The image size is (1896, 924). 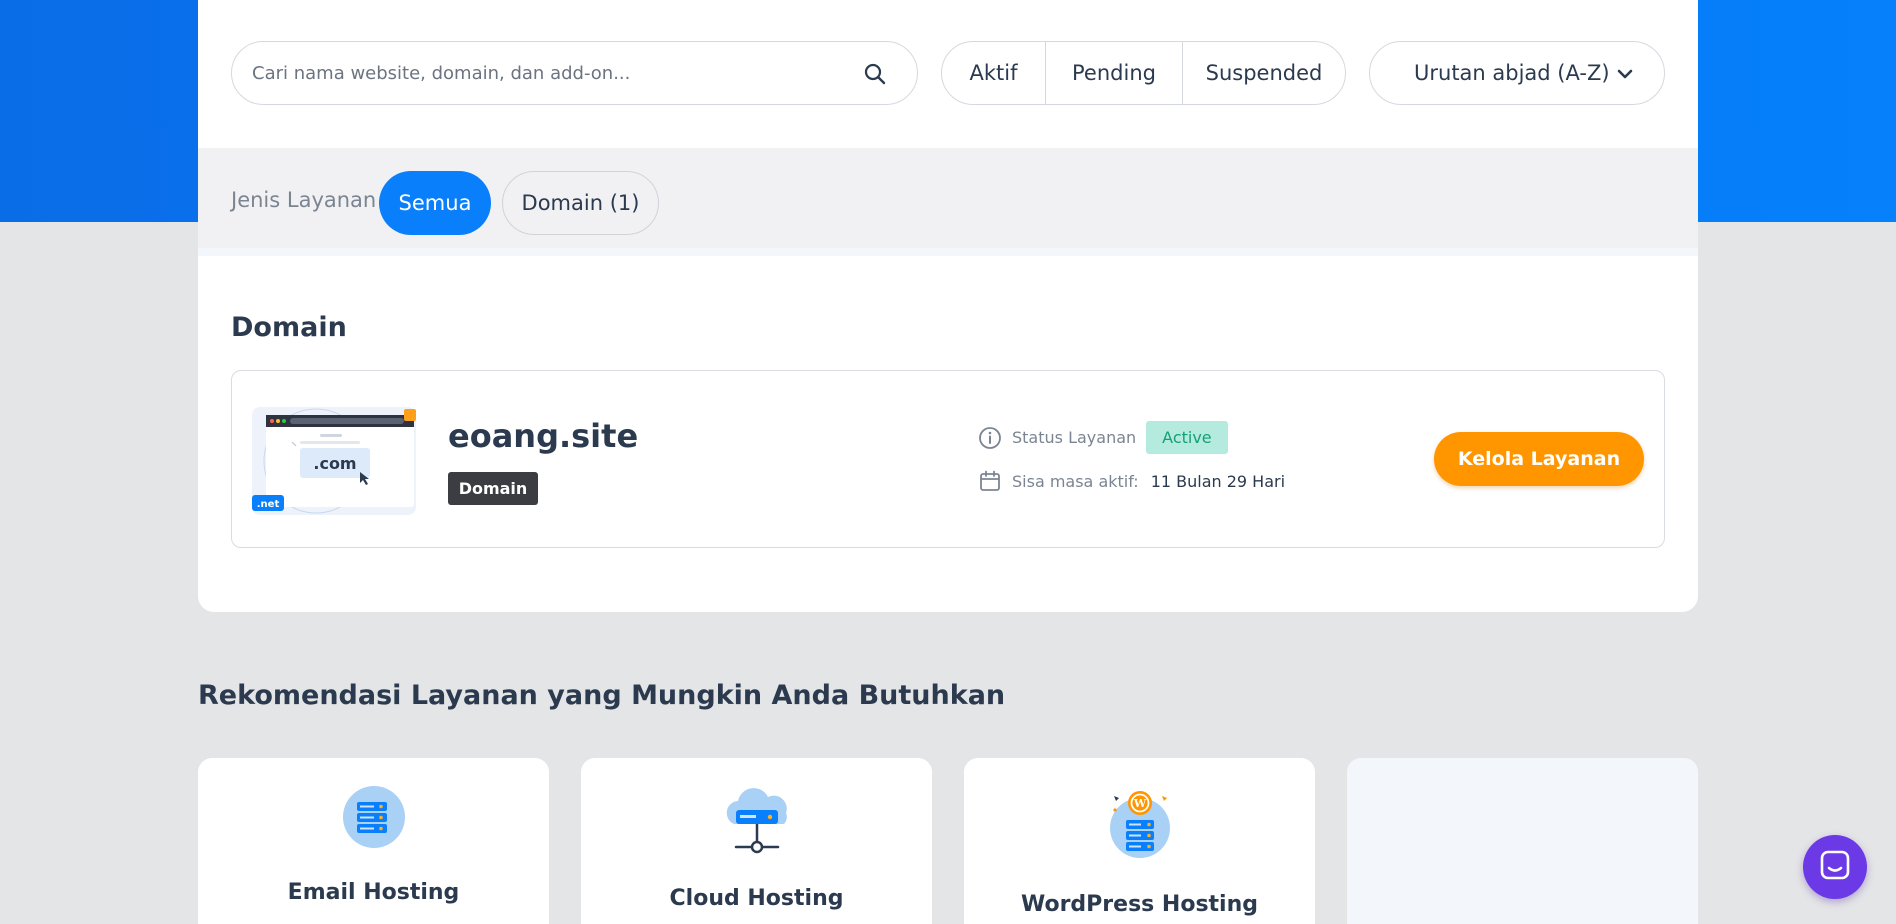 I want to click on rec-card-wordpress-hosting: W WordPress Hosting, so click(x=1139, y=841).